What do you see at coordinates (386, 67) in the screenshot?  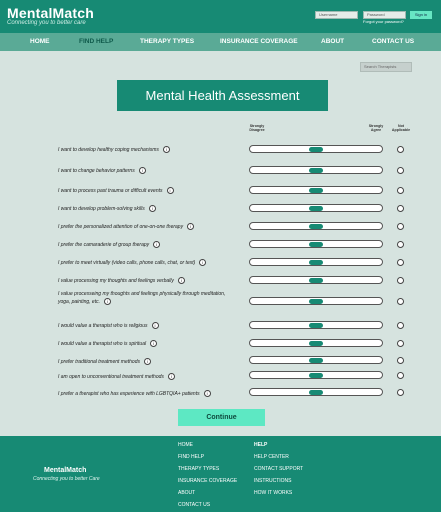 I see `search-therapists-input: Search Therapists` at bounding box center [386, 67].